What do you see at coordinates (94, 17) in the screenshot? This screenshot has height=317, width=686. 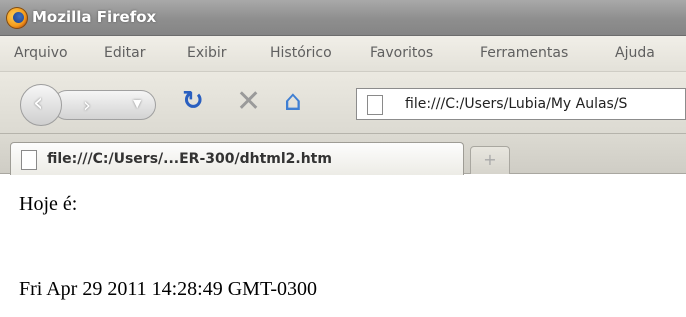 I see `window-title: Mozilla Firefox` at bounding box center [94, 17].